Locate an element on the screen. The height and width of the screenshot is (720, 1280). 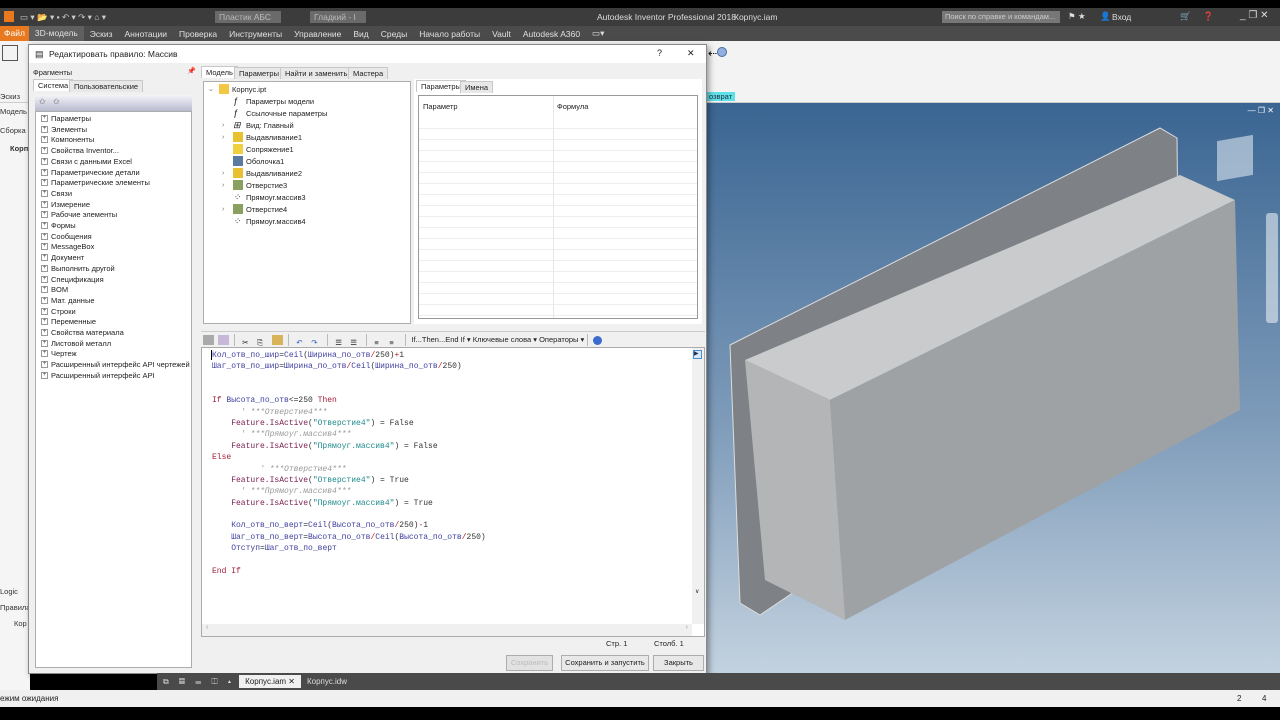
tree-node: ⁘ Прямоуг.массив3 is located at coordinates (264, 197).